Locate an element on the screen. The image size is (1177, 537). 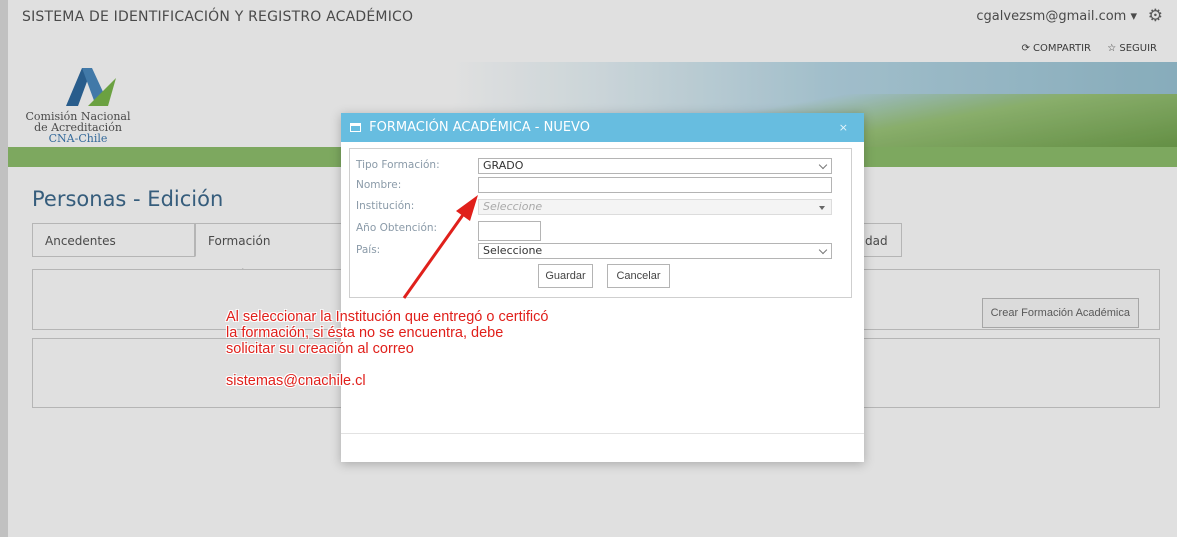
nombre-label: Nombre: is located at coordinates (379, 185).